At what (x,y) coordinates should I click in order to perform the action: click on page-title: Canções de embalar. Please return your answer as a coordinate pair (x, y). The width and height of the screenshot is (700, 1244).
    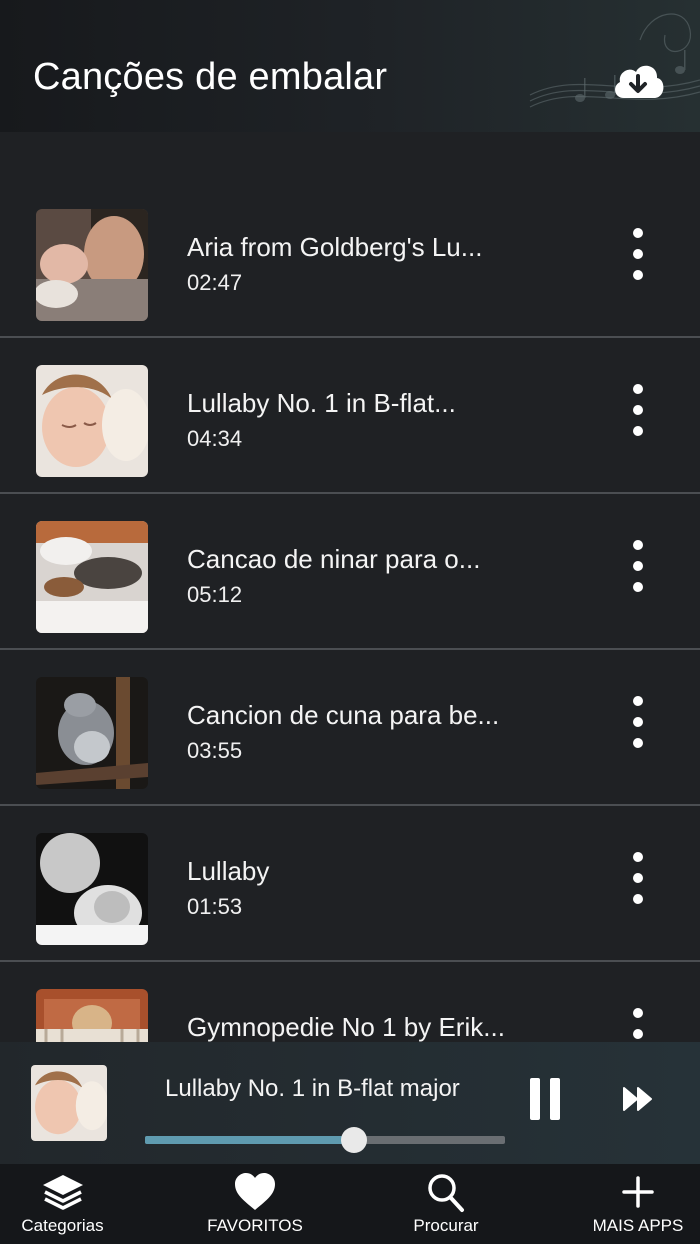
    Looking at the image, I should click on (210, 77).